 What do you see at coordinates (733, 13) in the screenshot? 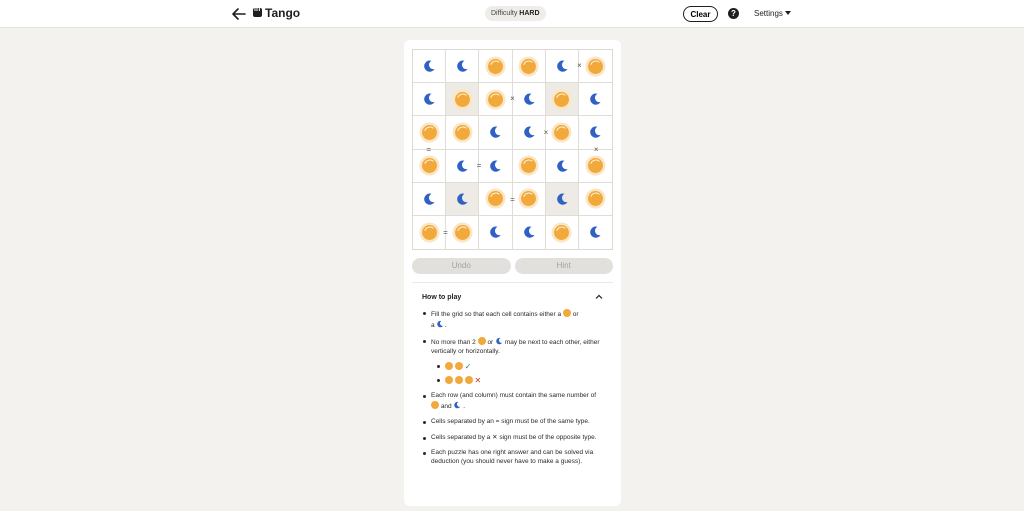
I see `help-icon: ?` at bounding box center [733, 13].